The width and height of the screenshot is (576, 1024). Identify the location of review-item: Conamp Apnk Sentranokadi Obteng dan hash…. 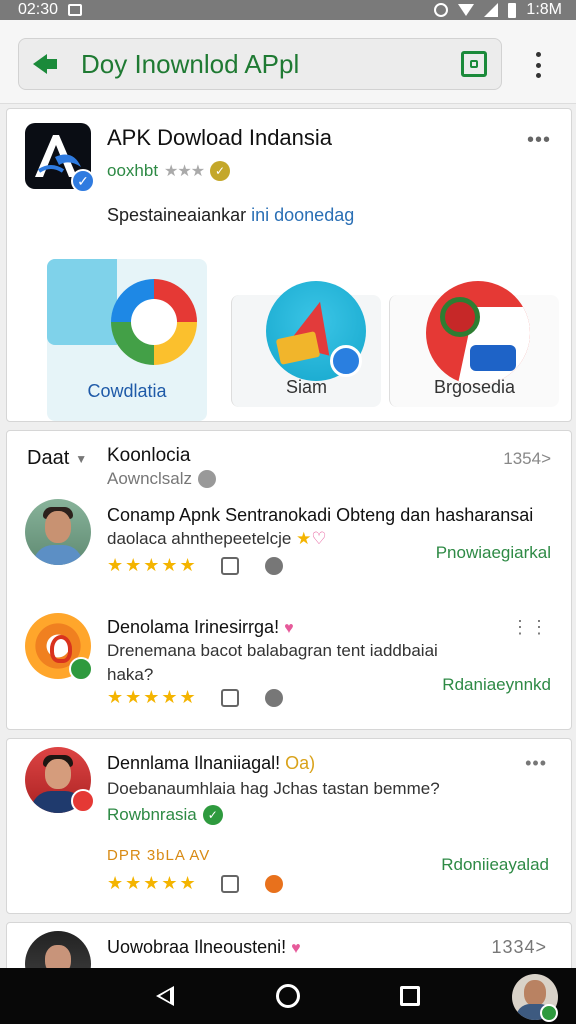
(290, 549).